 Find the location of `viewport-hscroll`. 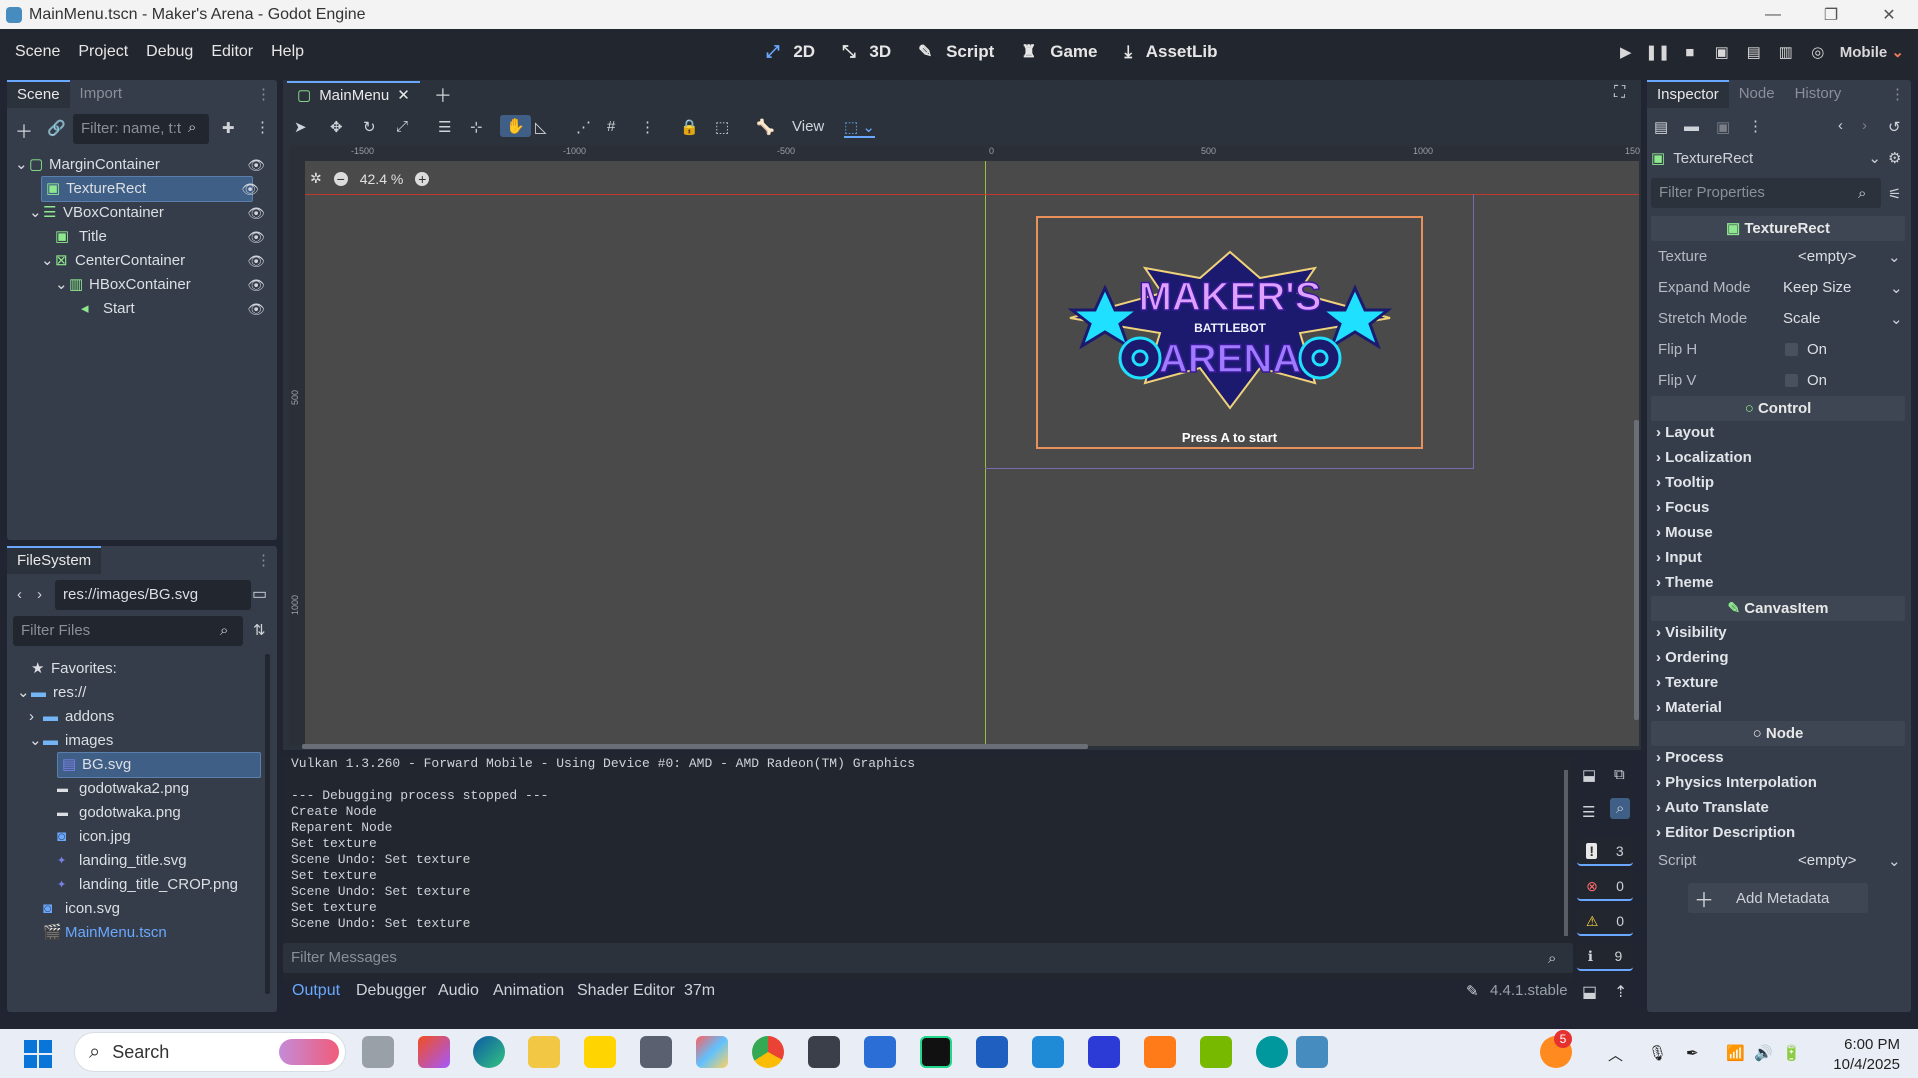

viewport-hscroll is located at coordinates (695, 746).